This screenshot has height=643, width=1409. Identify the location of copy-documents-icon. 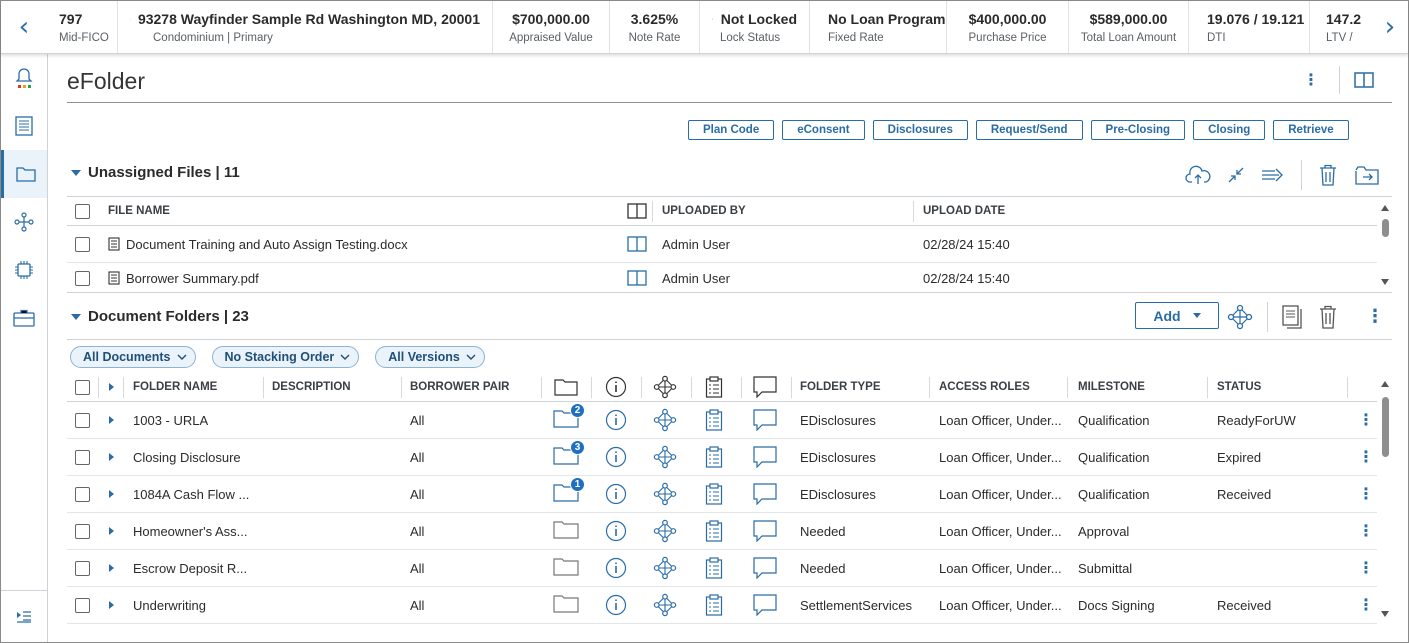
(1293, 317).